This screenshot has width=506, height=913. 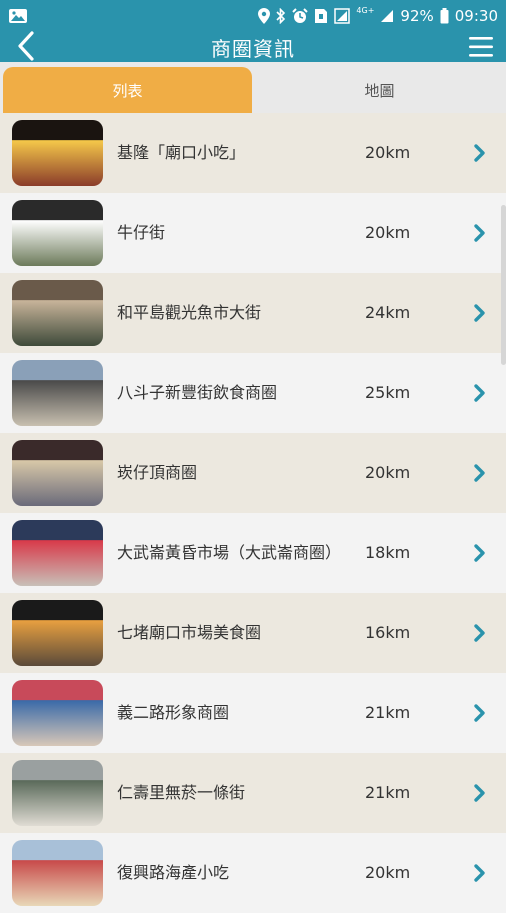 What do you see at coordinates (503, 285) in the screenshot?
I see `scrollbar` at bounding box center [503, 285].